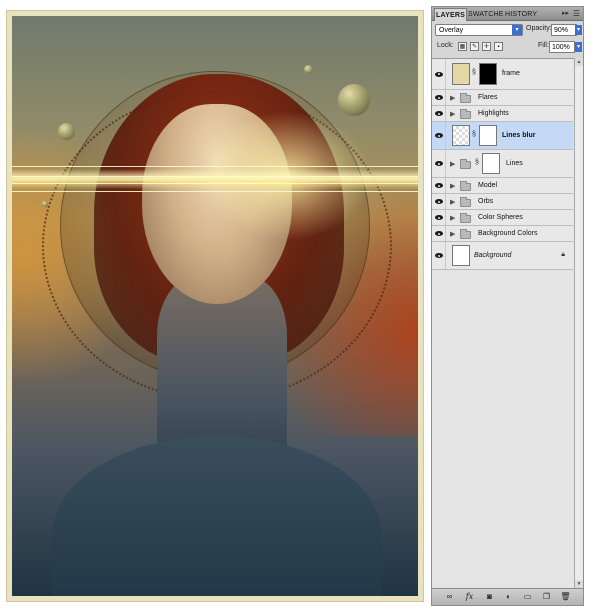 This screenshot has width=593, height=615. What do you see at coordinates (308, 69) in the screenshot?
I see `orb-small` at bounding box center [308, 69].